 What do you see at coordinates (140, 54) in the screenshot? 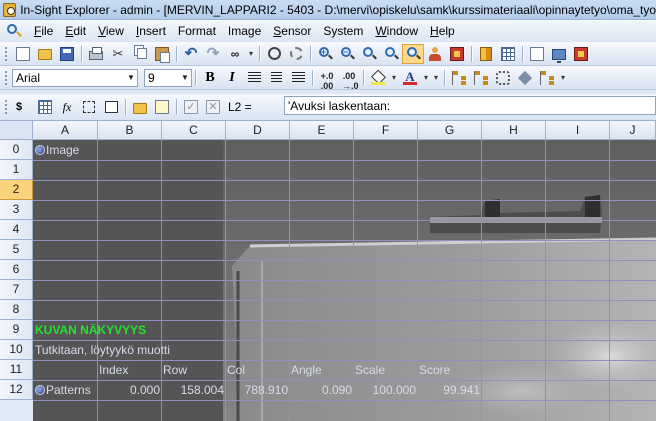
I see `copy-button` at bounding box center [140, 54].